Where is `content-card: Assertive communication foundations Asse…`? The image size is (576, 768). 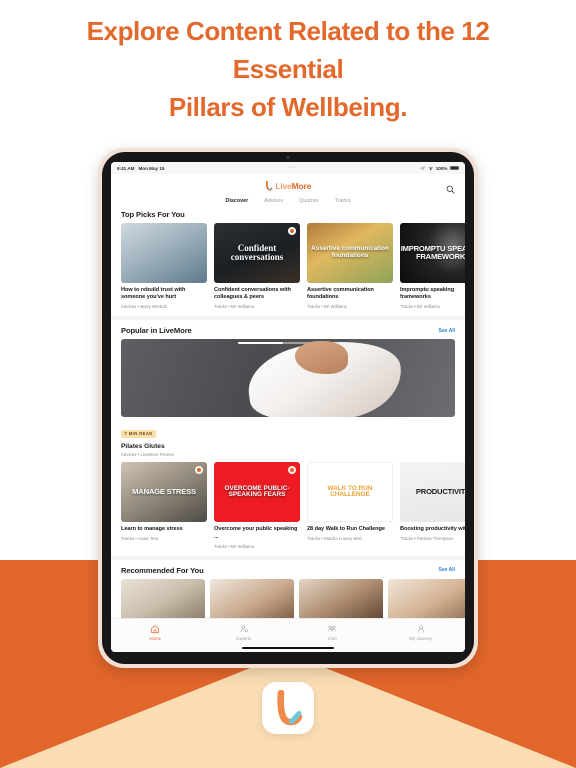
content-card: Assertive communication foundations Asse… is located at coordinates (350, 266).